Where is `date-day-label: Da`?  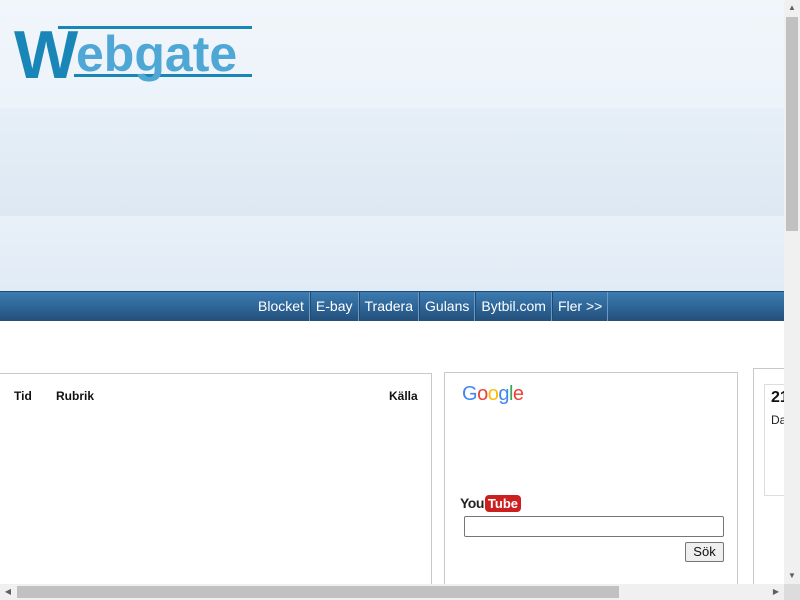 date-day-label: Da is located at coordinates (777, 420).